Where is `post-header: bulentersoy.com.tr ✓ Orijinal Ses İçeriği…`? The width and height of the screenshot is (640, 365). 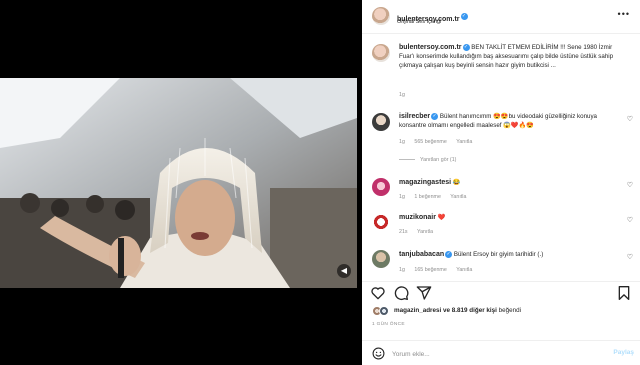
post-header: bulentersoy.com.tr ✓ Orijinal Ses İçeriği… is located at coordinates (501, 17).